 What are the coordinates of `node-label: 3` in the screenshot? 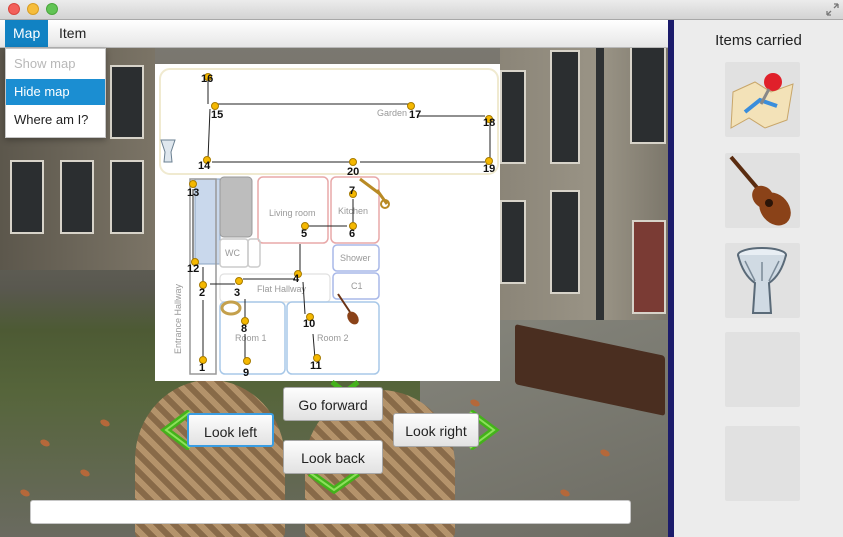 It's located at (237, 293).